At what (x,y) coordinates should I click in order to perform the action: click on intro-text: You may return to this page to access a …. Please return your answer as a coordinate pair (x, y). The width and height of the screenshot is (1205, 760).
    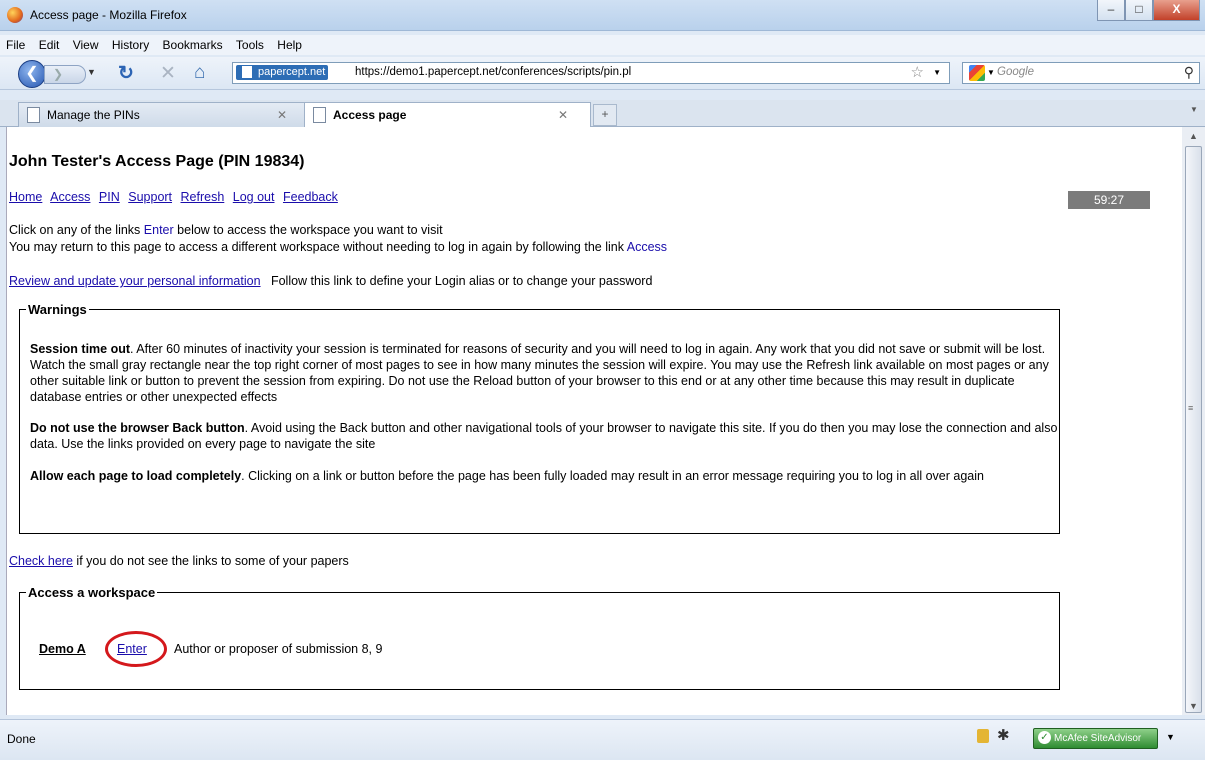
    Looking at the image, I should click on (318, 247).